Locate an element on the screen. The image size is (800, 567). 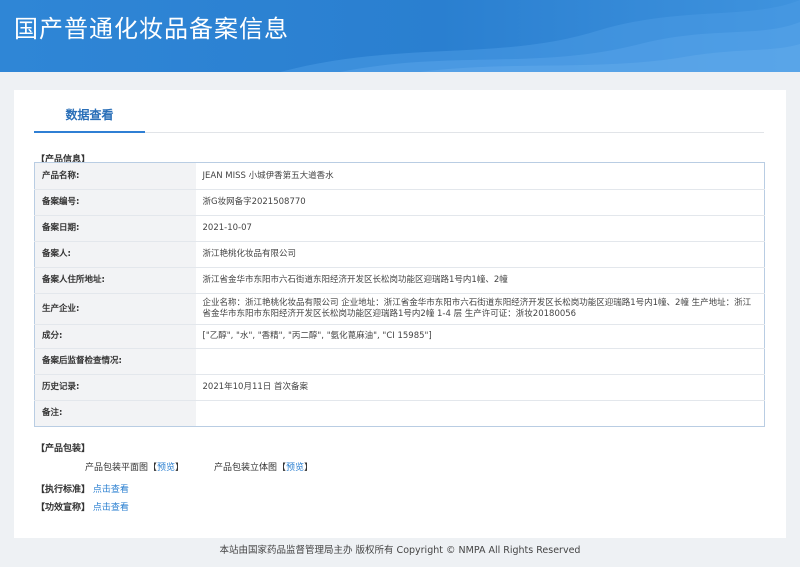
row-key: 产品名称: is located at coordinates (115, 176).